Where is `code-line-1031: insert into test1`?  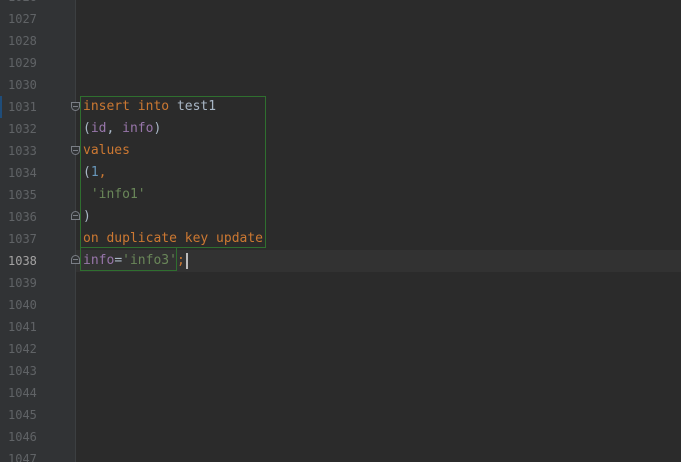
code-line-1031: insert into test1 is located at coordinates (149, 107).